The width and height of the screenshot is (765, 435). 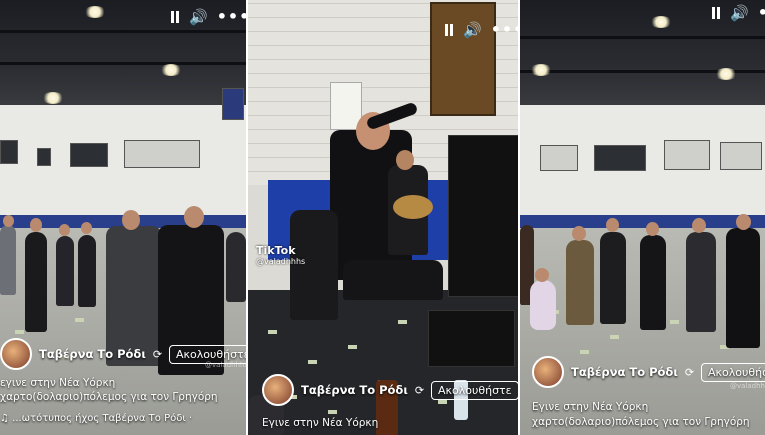 What do you see at coordinates (58, 383) in the screenshot?
I see `caption-line-1: εγινε στην Νέα Υόρκη` at bounding box center [58, 383].